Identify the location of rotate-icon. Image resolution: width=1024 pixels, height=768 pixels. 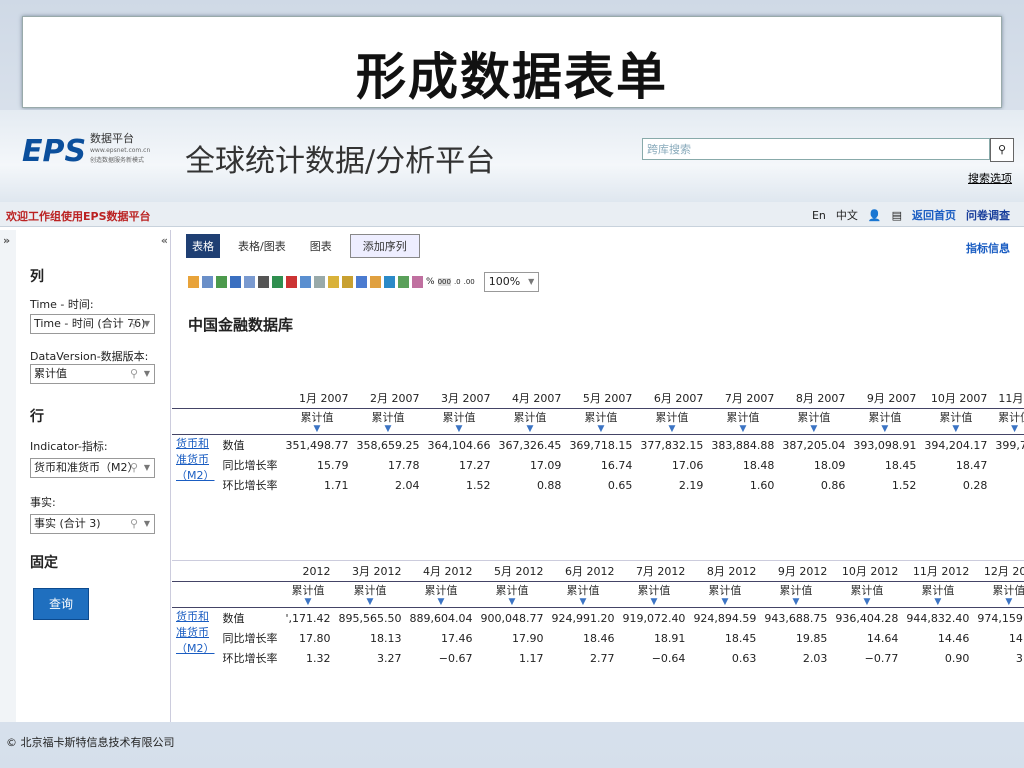
(305, 282).